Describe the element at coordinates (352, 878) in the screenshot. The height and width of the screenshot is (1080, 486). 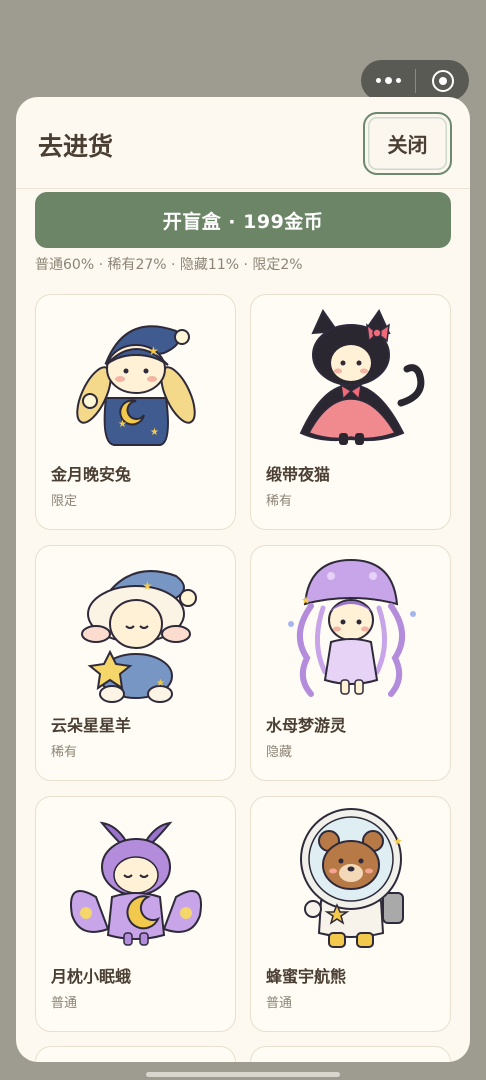
I see `bear-icon: ★` at that location.